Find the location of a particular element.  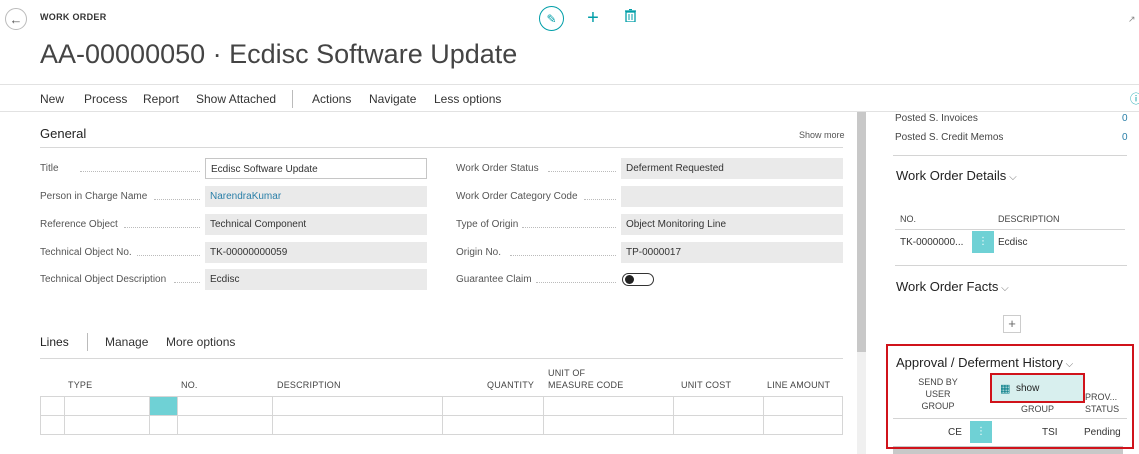

back-button: ← is located at coordinates (16, 19).